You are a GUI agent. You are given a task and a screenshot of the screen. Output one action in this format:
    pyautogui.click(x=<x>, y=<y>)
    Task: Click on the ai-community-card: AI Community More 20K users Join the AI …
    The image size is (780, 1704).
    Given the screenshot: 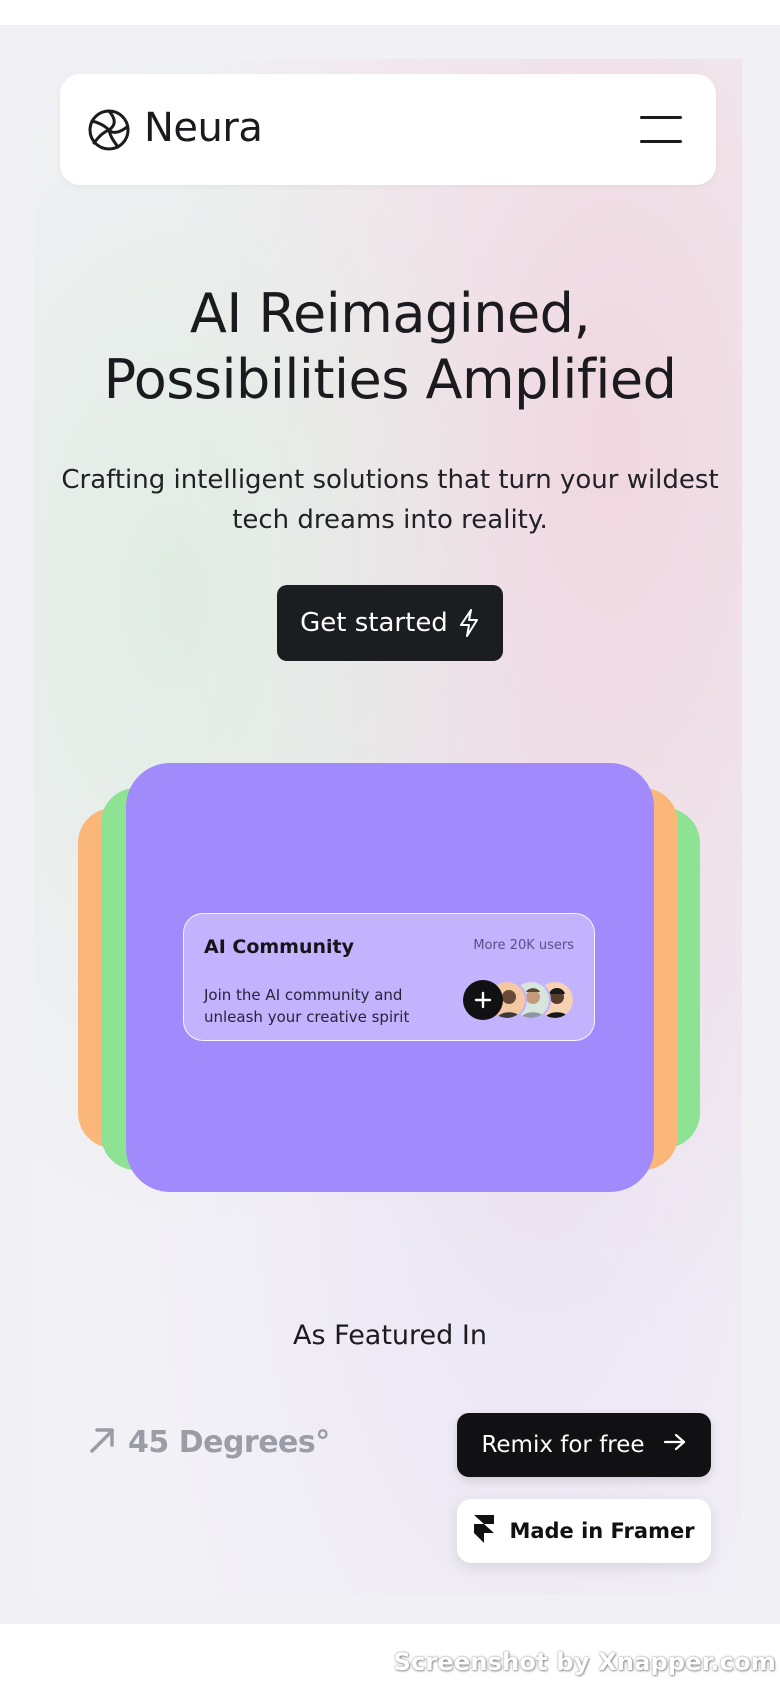 What is the action you would take?
    pyautogui.click(x=389, y=977)
    